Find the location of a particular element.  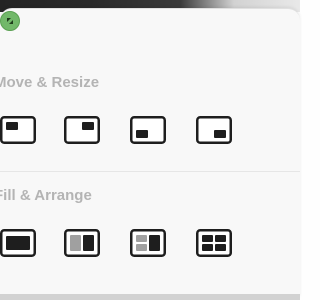

grid-four-icon is located at coordinates (214, 243).